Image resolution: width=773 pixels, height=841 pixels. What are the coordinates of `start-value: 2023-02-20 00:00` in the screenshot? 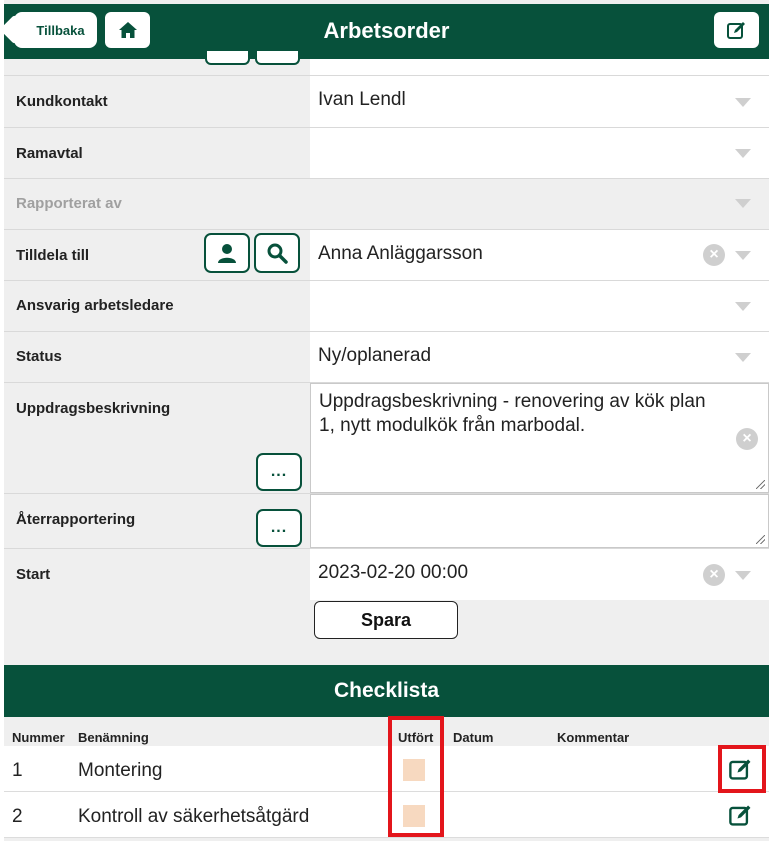 It's located at (393, 572).